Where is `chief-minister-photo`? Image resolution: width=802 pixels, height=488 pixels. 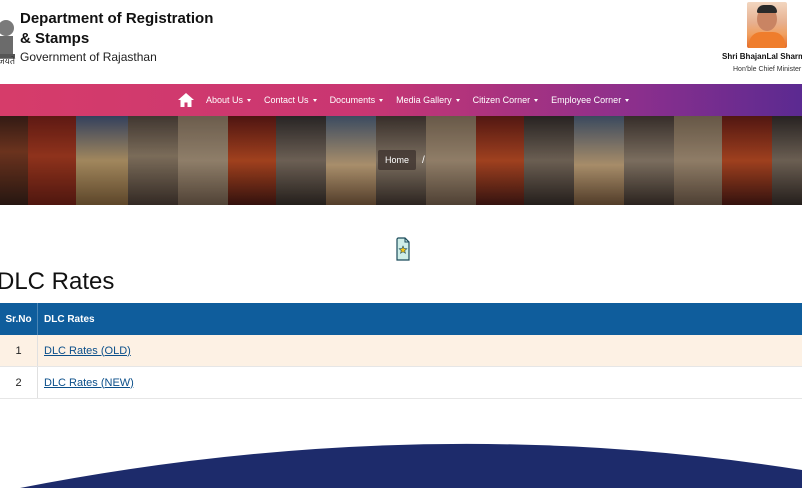
chief-minister-photo is located at coordinates (767, 25).